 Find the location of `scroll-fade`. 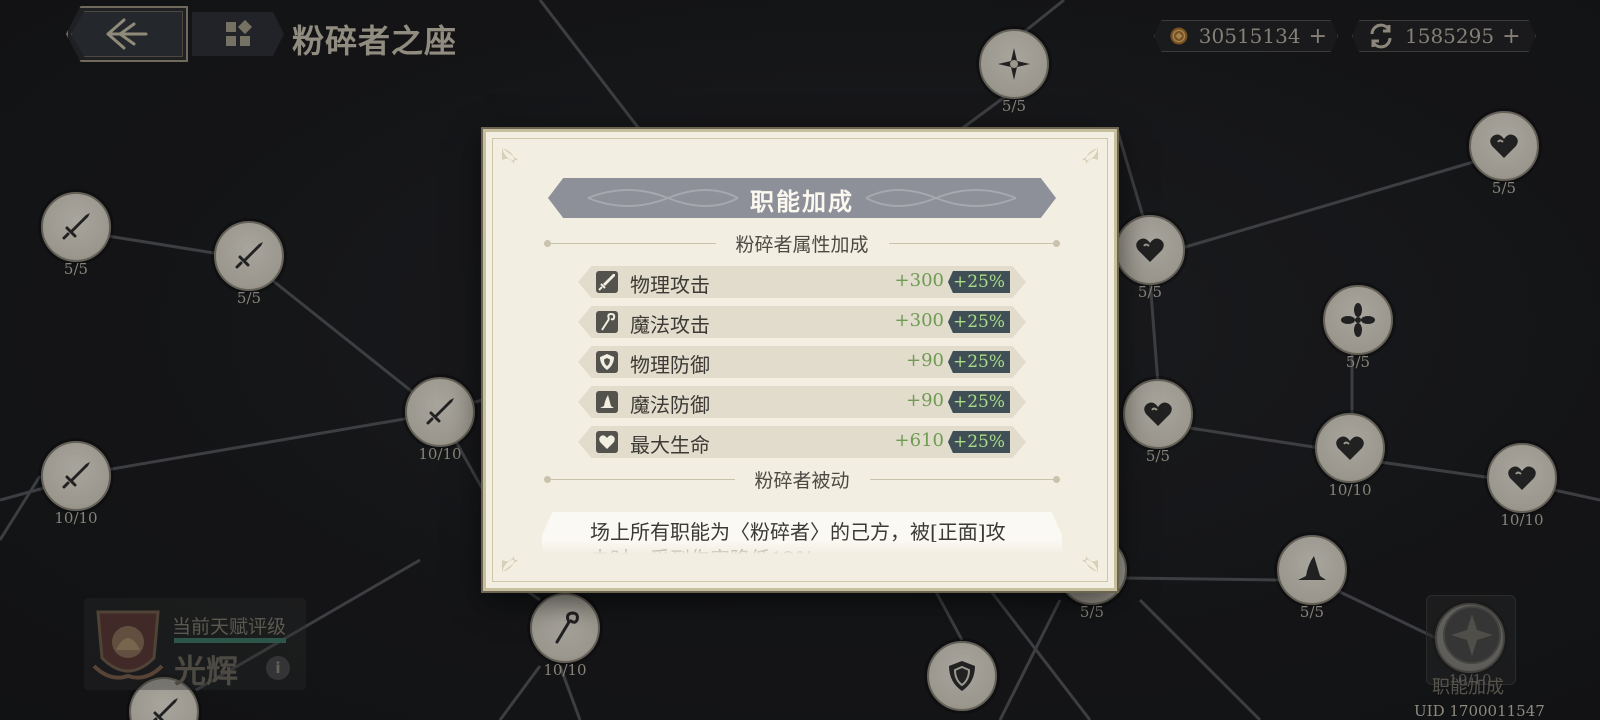

scroll-fade is located at coordinates (802, 547).